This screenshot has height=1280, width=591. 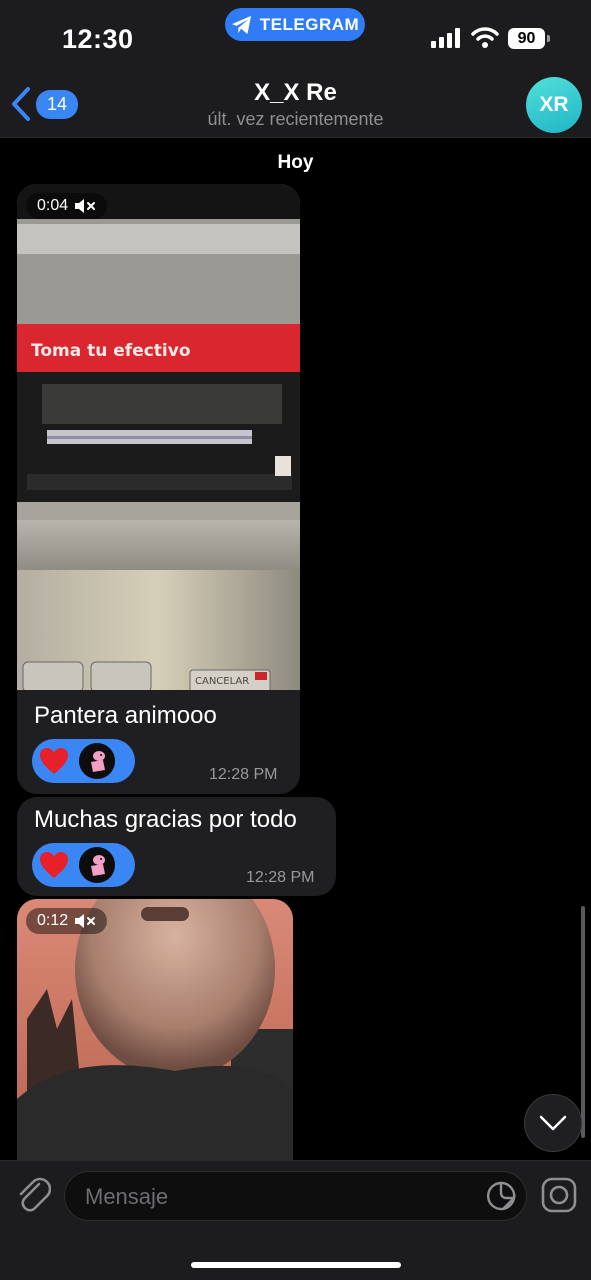 I want to click on video-button-text: CANCELAR, so click(x=222, y=681).